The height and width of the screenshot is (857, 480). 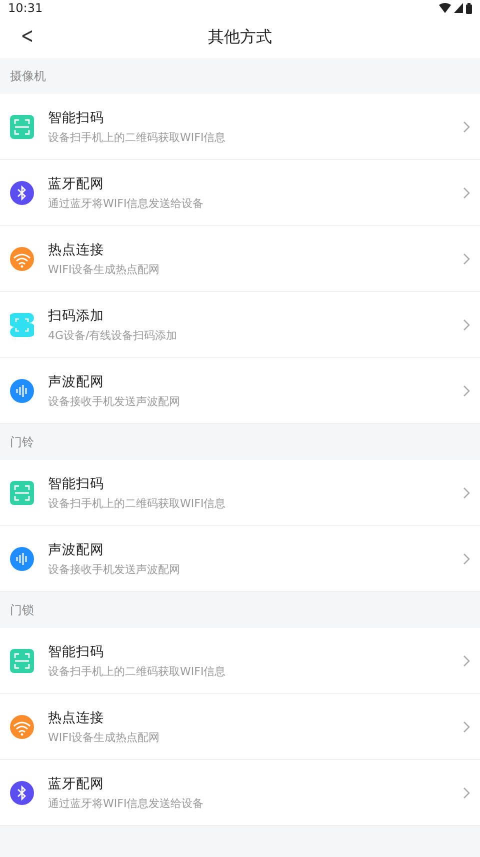 What do you see at coordinates (22, 610) in the screenshot?
I see `section-title: 门锁` at bounding box center [22, 610].